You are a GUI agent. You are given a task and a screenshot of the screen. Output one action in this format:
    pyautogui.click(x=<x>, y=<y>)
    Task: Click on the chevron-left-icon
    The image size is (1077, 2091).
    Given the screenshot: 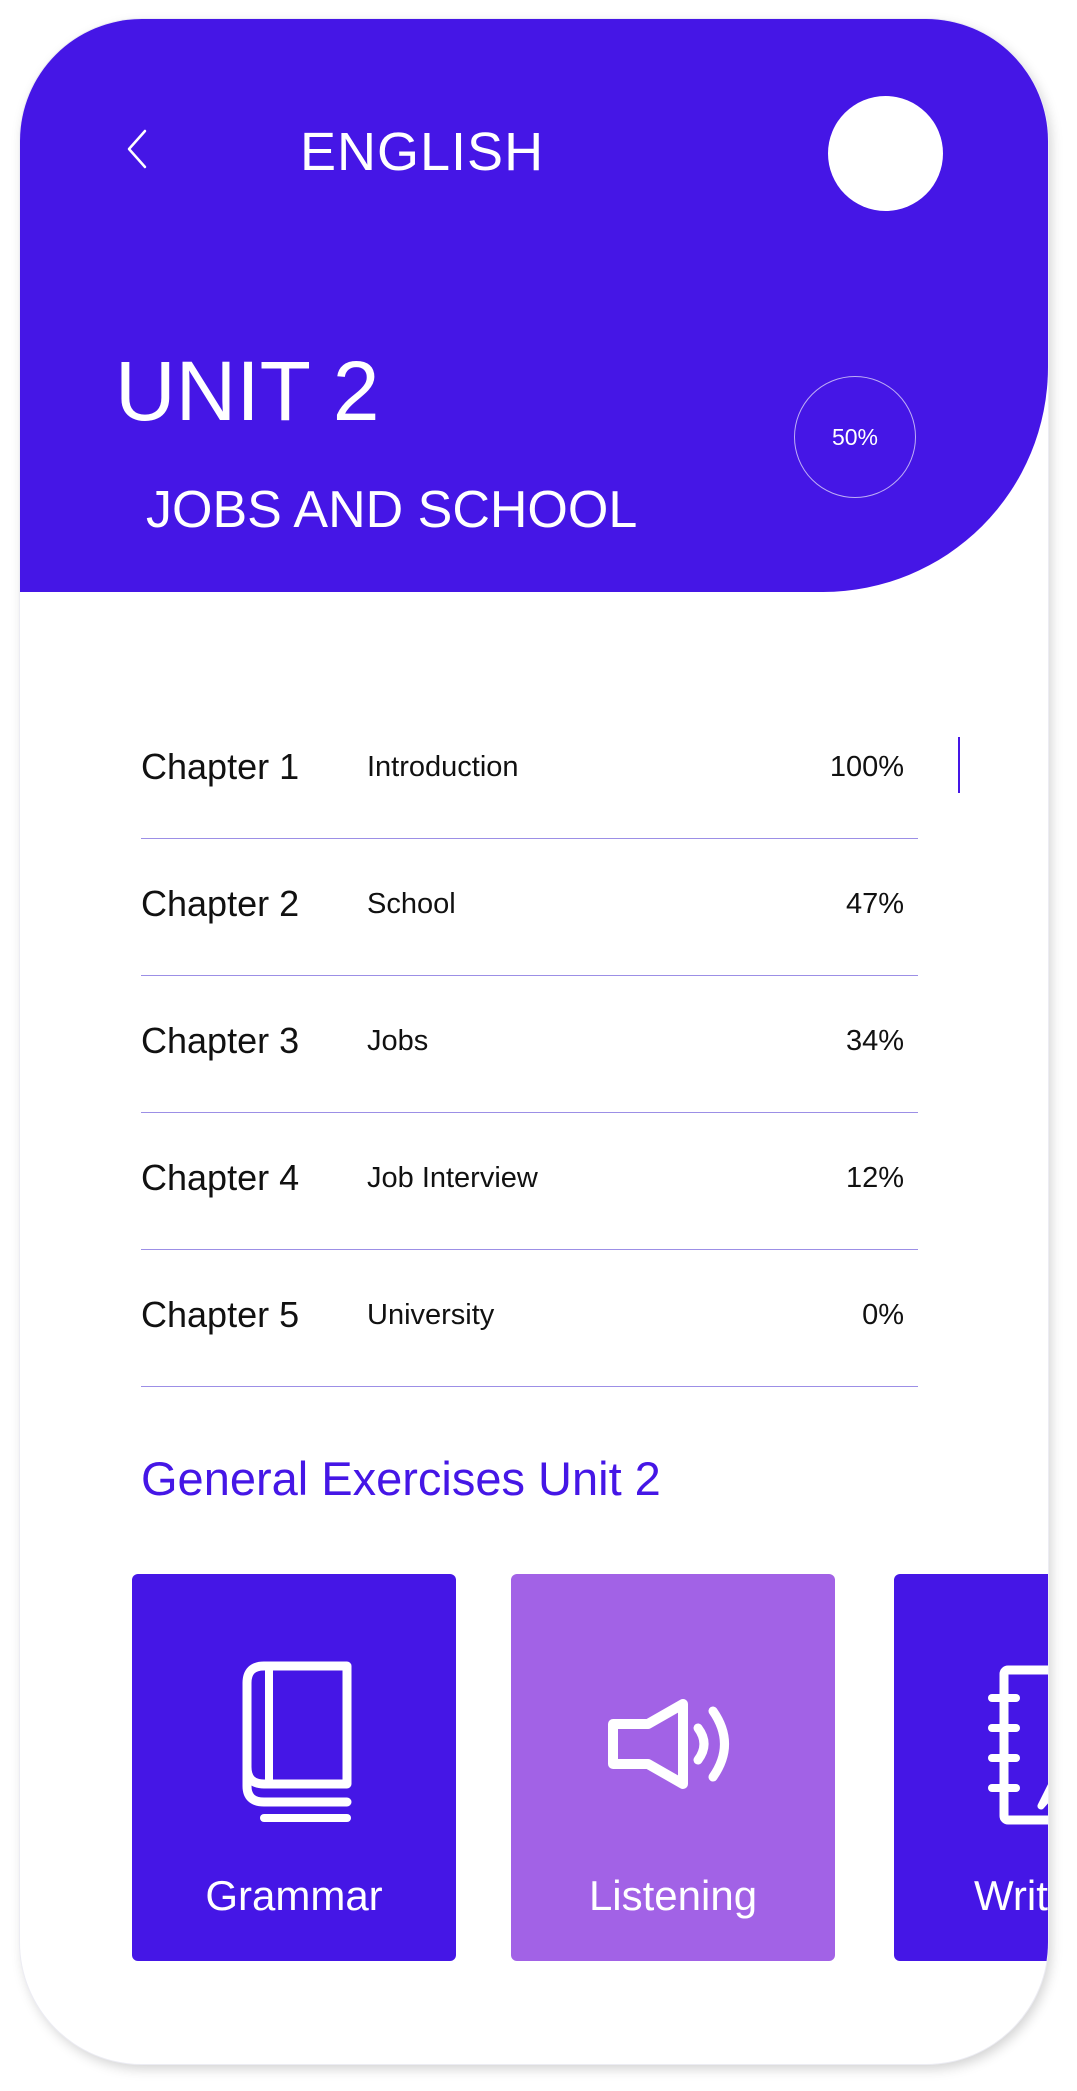 What is the action you would take?
    pyautogui.click(x=137, y=149)
    